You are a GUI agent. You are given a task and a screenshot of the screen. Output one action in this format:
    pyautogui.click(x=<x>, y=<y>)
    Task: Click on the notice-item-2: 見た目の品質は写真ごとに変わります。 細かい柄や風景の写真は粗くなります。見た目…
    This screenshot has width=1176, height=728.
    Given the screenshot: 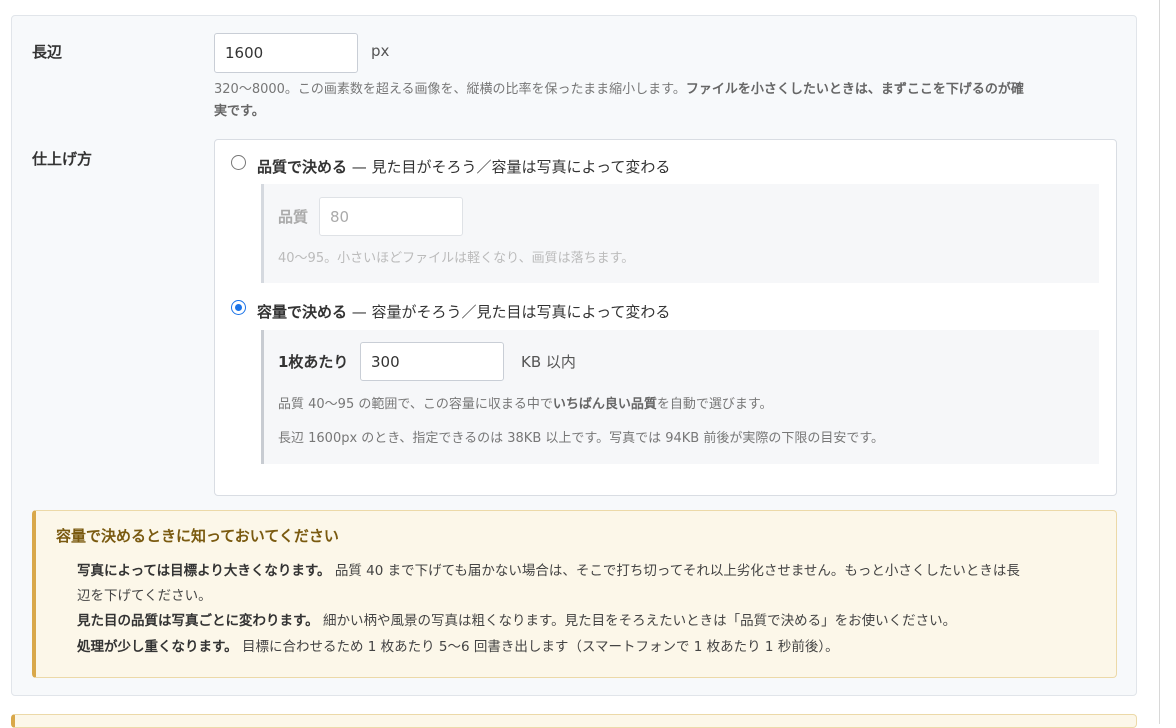 What is the action you would take?
    pyautogui.click(x=517, y=621)
    